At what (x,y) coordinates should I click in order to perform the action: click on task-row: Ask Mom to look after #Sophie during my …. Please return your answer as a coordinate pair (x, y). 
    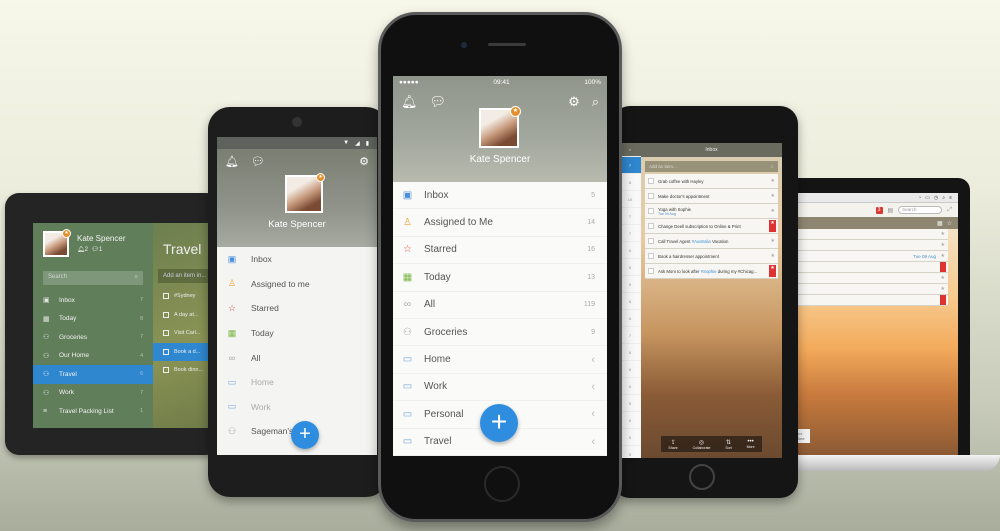
    Looking at the image, I should click on (711, 271).